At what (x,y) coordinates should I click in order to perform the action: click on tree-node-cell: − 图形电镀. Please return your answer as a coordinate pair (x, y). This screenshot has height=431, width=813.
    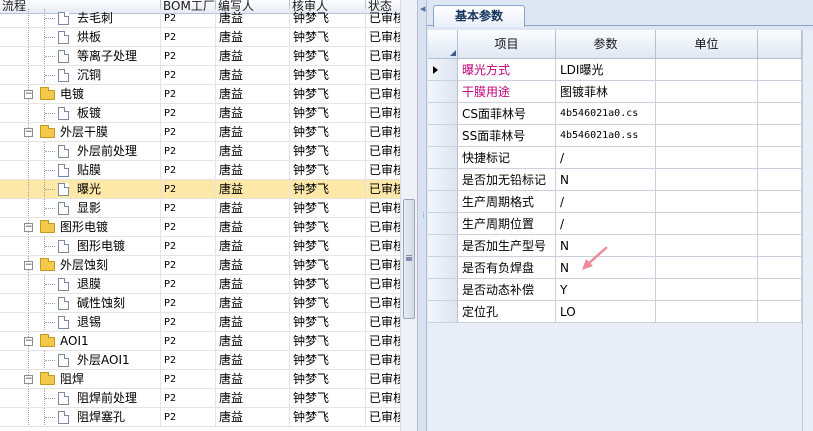
    Looking at the image, I should click on (80, 227).